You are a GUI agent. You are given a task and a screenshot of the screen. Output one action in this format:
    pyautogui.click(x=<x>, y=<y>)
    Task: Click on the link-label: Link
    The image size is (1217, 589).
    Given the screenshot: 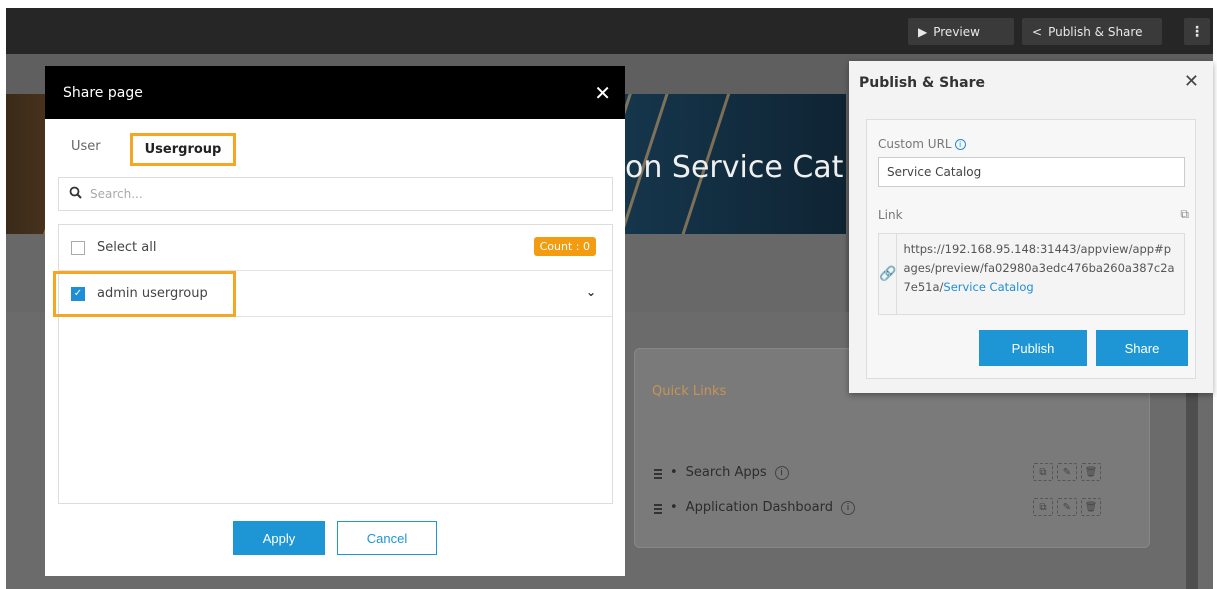 What is the action you would take?
    pyautogui.click(x=890, y=215)
    